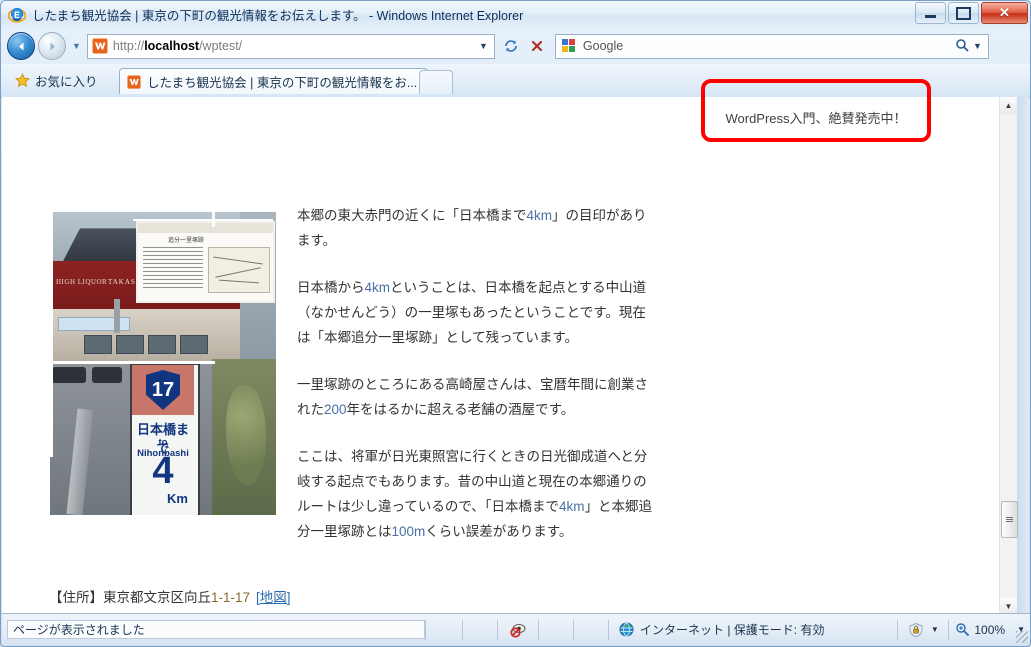 The height and width of the screenshot is (647, 1031). What do you see at coordinates (935, 629) in the screenshot?
I see `protected-mode-caret: ▼` at bounding box center [935, 629].